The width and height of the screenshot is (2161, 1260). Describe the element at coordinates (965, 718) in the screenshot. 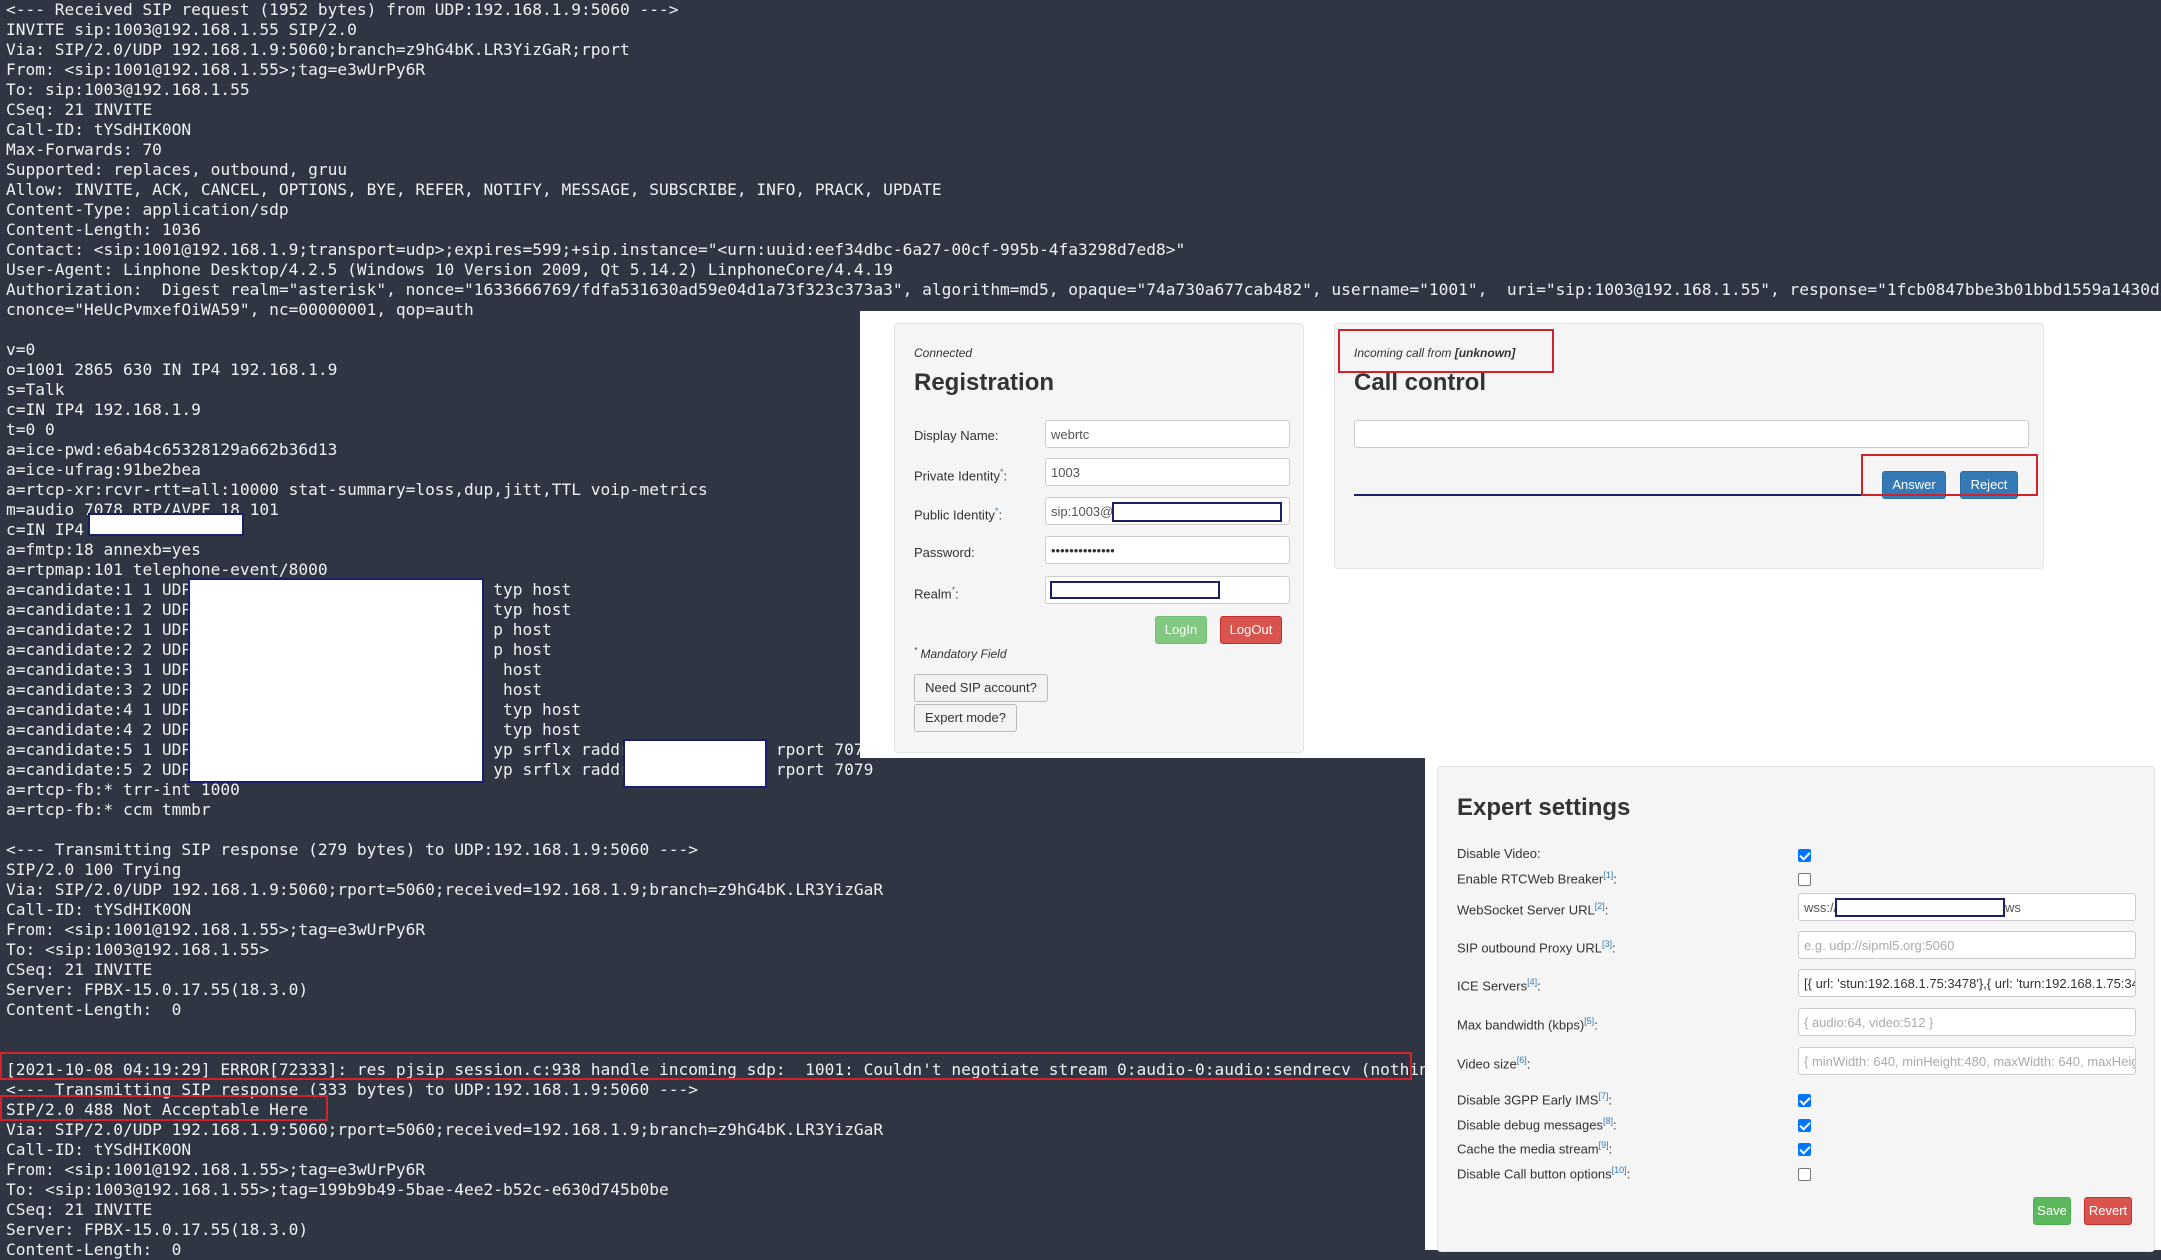

I see `expert-mode-button: Expert mode?` at that location.